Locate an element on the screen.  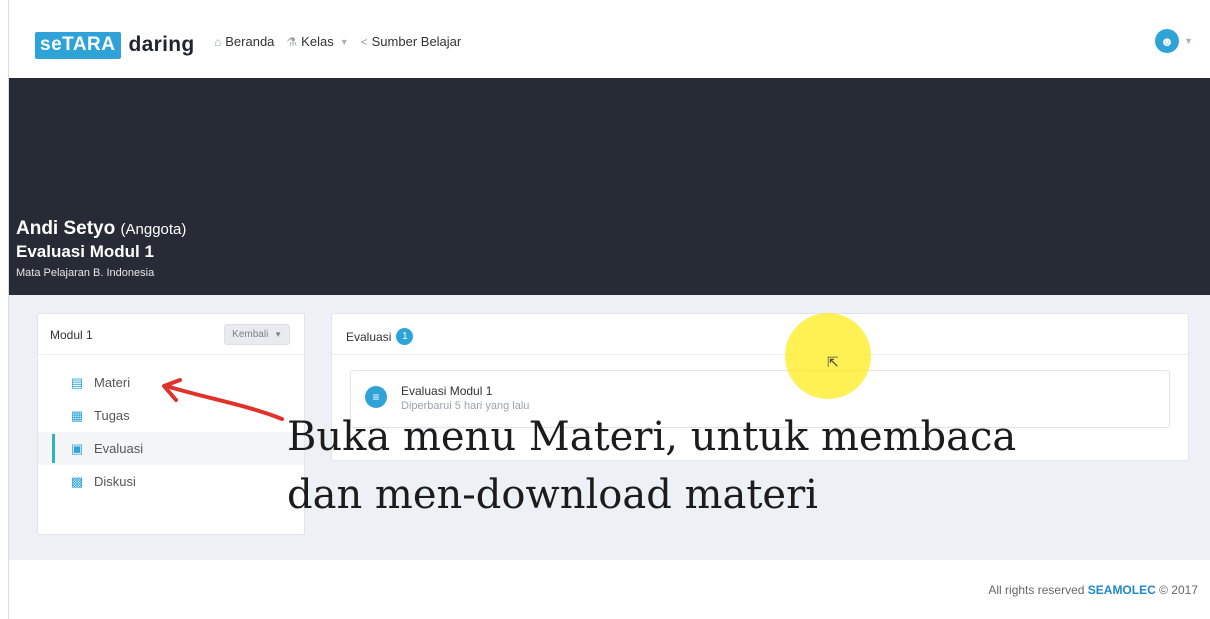
nav-beranda-label: Beranda is located at coordinates (250, 41).